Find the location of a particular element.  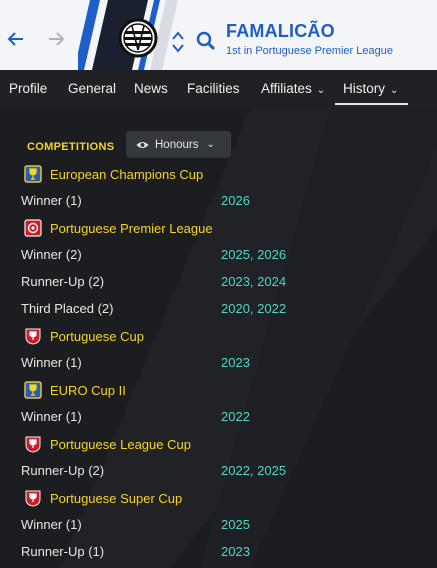

competition-euro-cup-ii: EURO Cup II is located at coordinates (75, 390).